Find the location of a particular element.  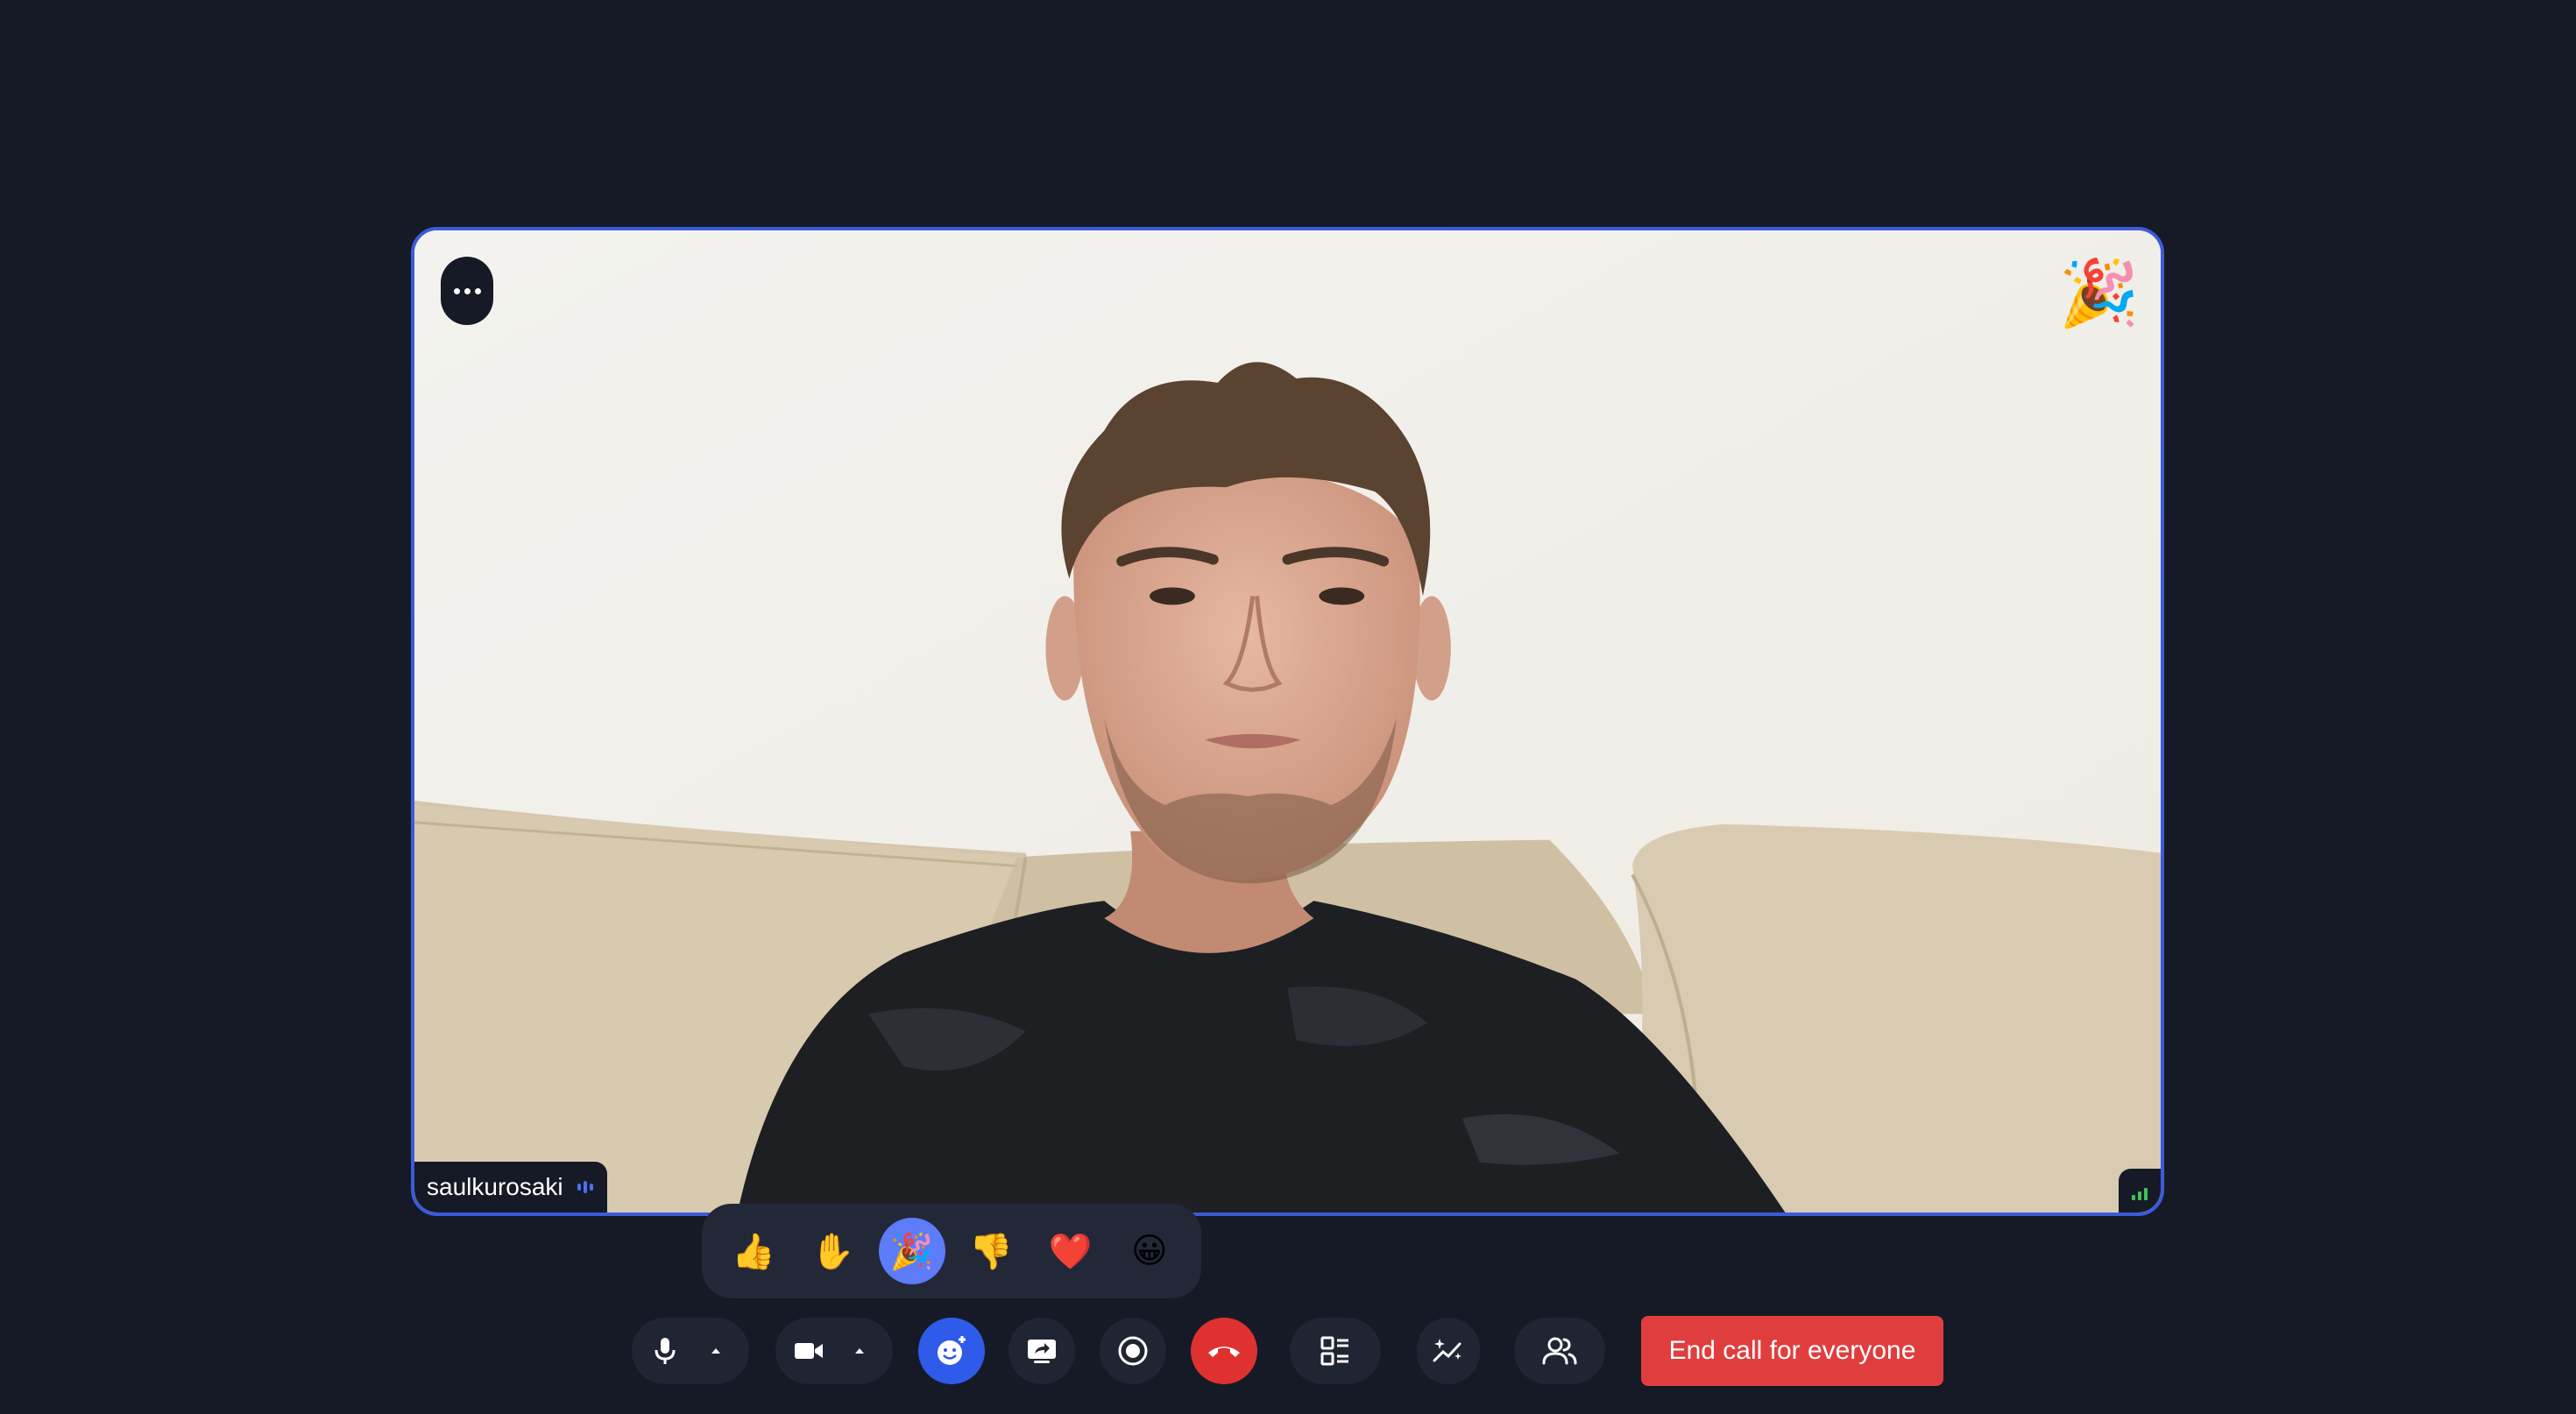

microphone-control-group is located at coordinates (690, 1351).